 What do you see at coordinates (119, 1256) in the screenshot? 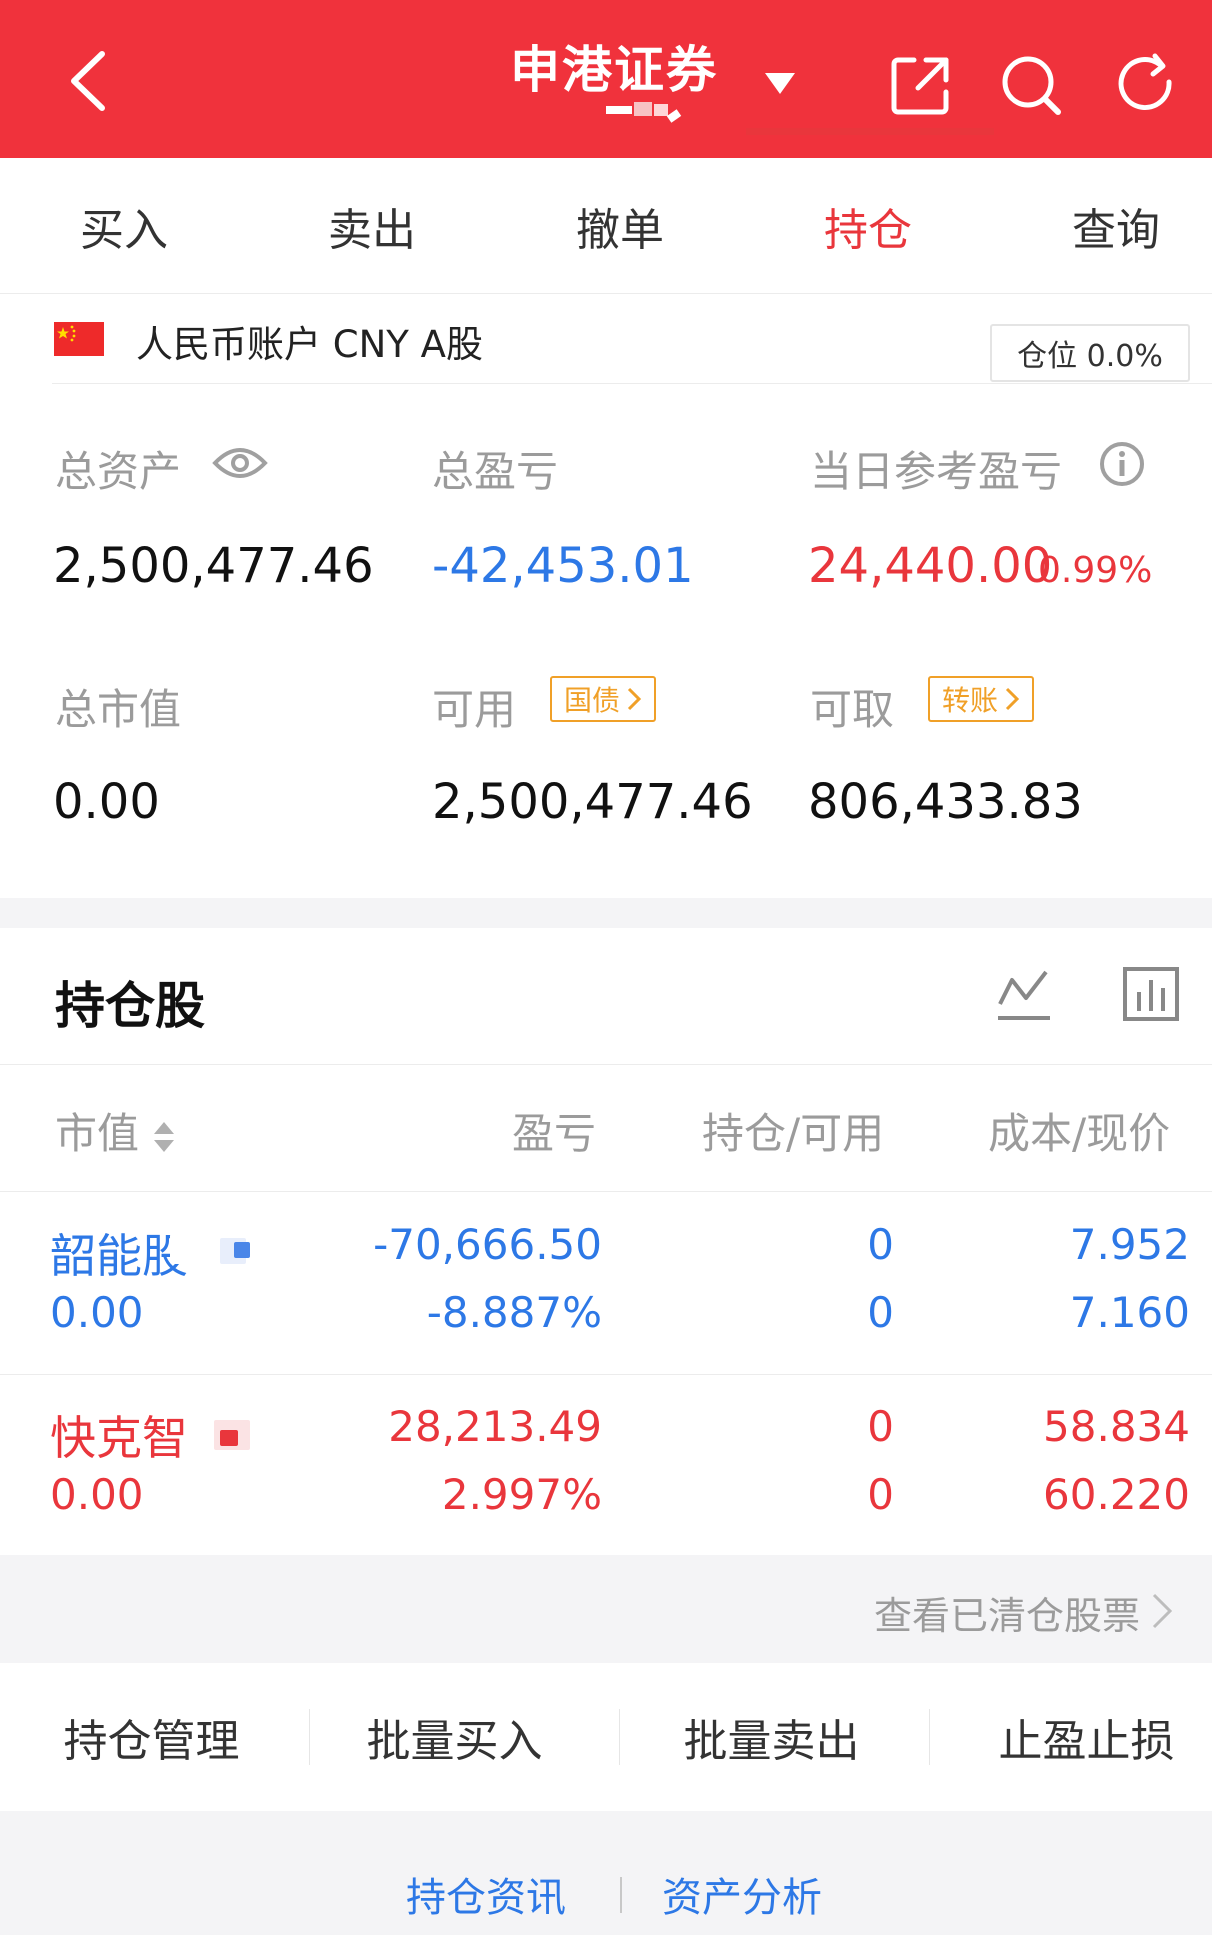
I see `stock-name: 韶能股` at bounding box center [119, 1256].